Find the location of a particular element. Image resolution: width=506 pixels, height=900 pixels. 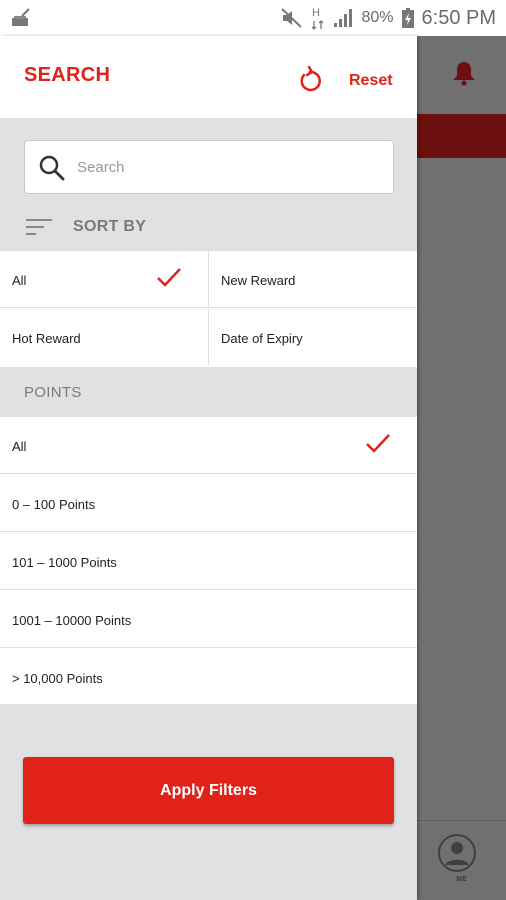

search-box is located at coordinates (209, 167).